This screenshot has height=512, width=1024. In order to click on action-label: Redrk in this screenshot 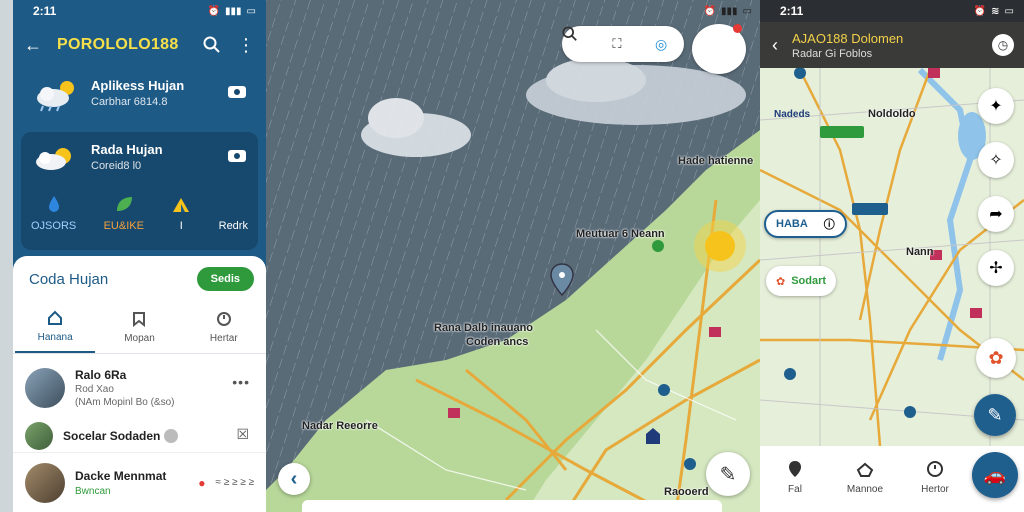, I will do `click(233, 226)`.